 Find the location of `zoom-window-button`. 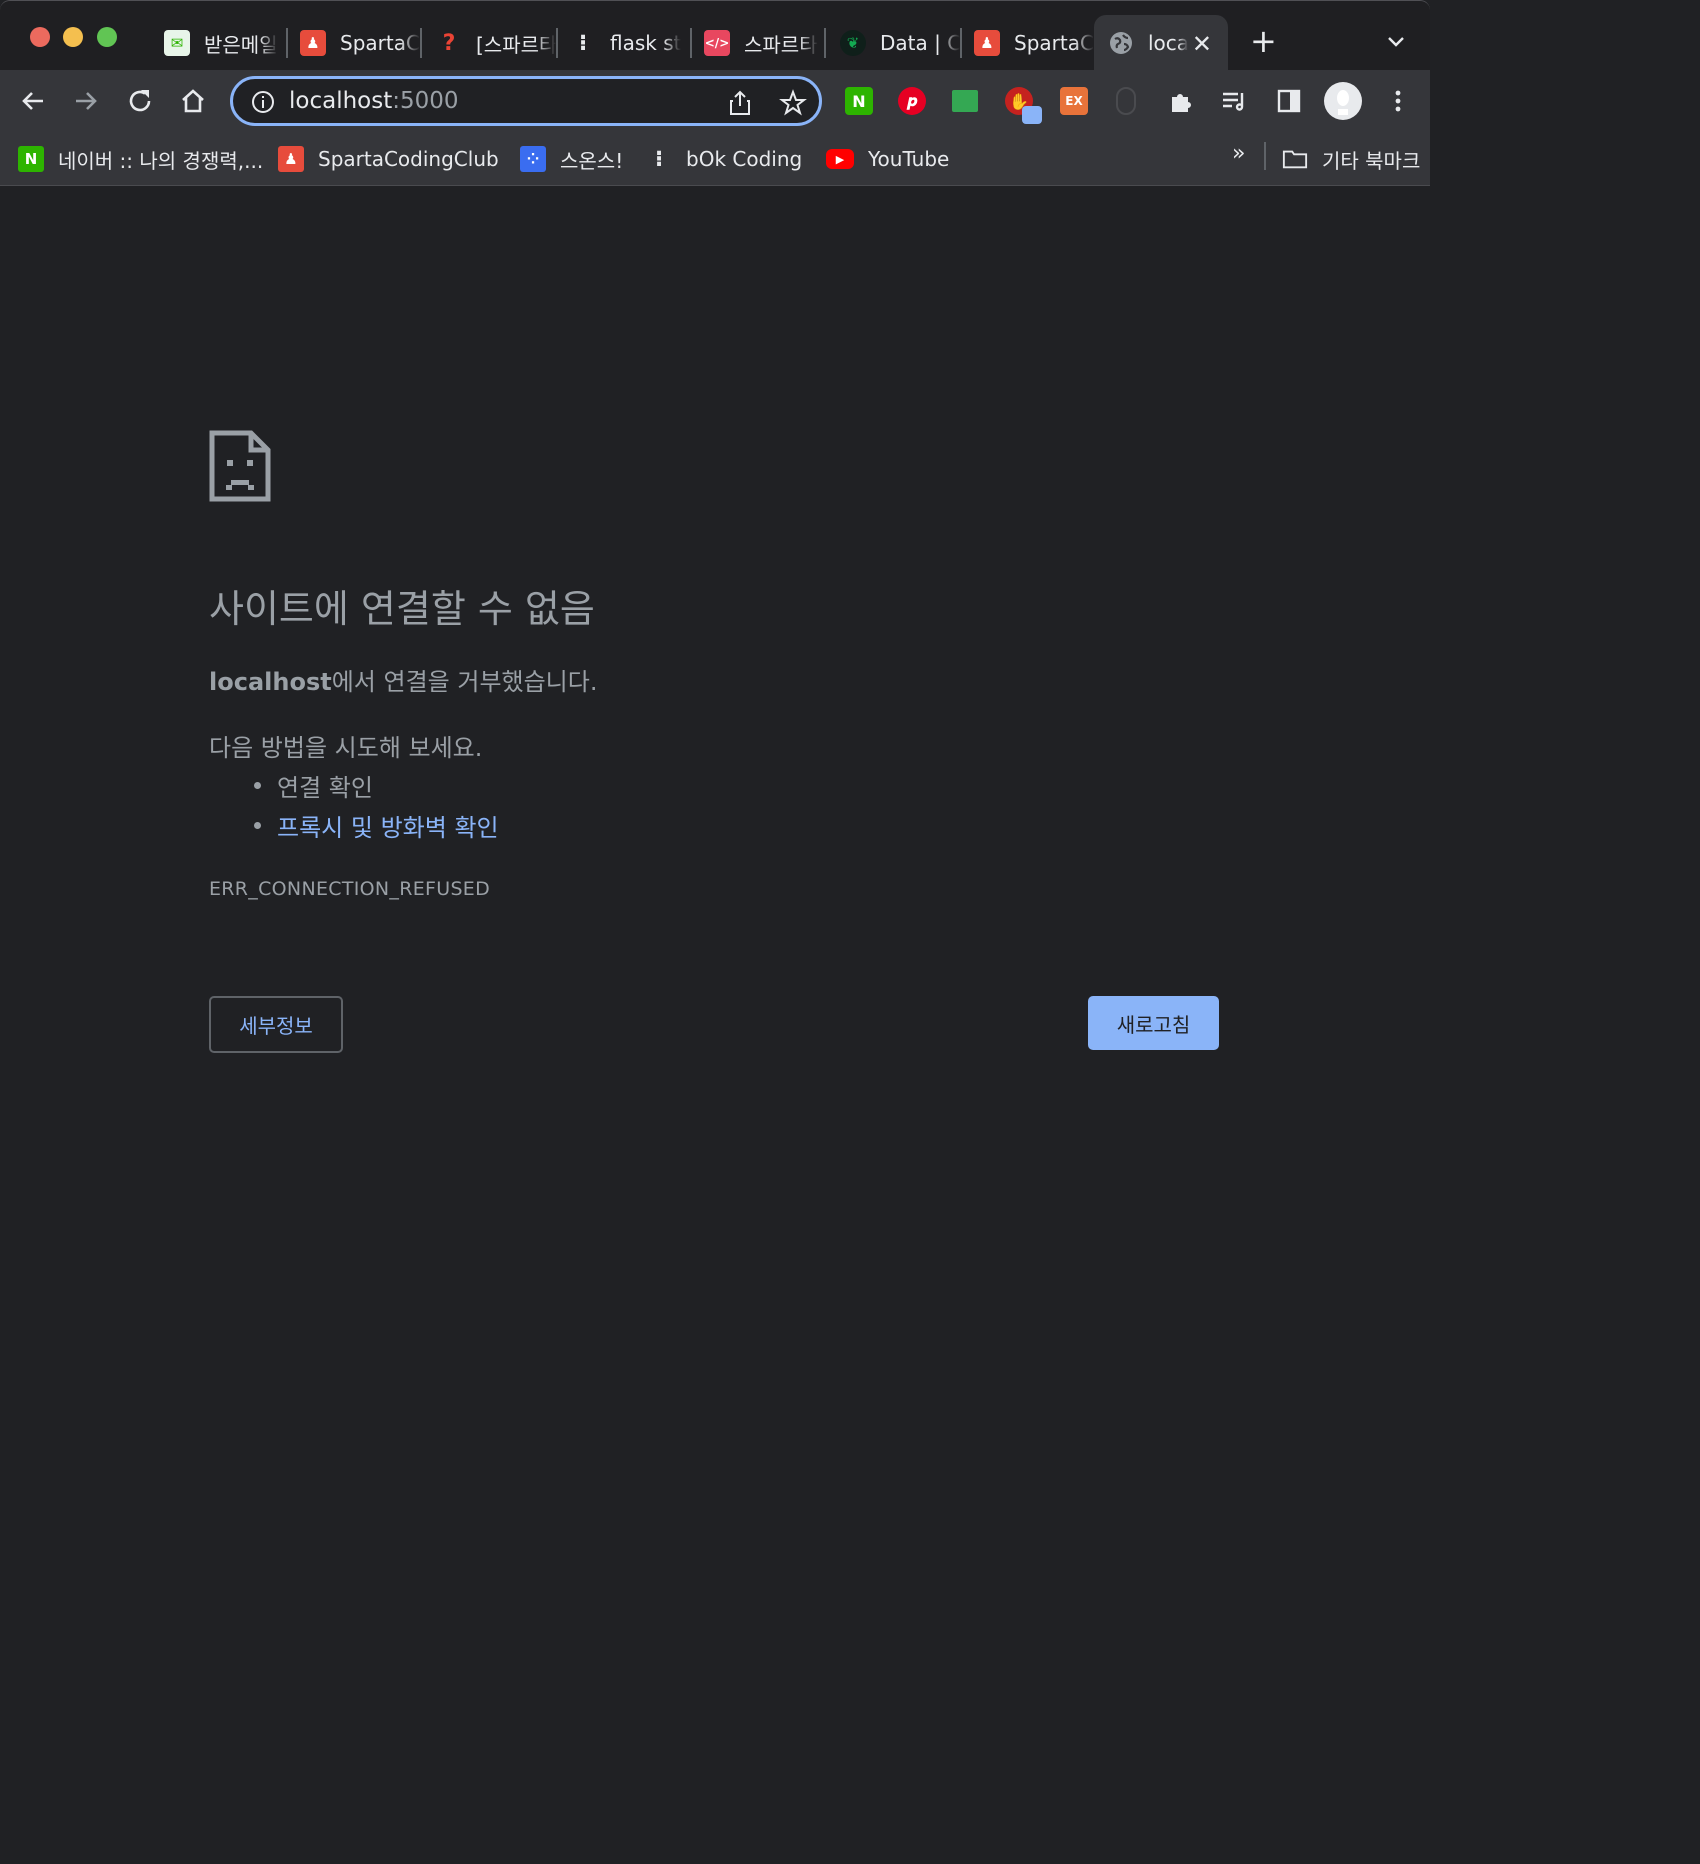

zoom-window-button is located at coordinates (107, 37).